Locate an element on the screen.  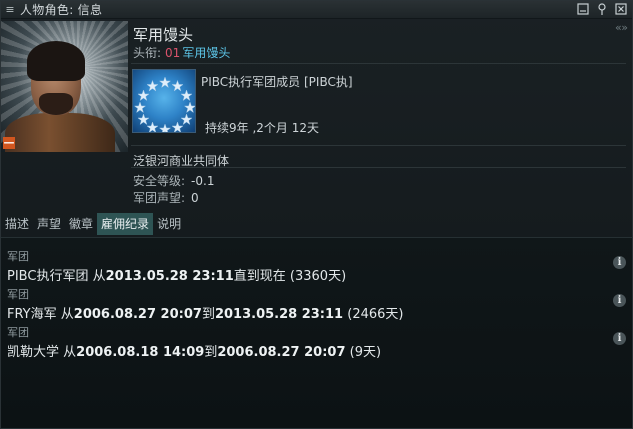
security-status-row: 安全等级: -0.1 is located at coordinates (173, 180).